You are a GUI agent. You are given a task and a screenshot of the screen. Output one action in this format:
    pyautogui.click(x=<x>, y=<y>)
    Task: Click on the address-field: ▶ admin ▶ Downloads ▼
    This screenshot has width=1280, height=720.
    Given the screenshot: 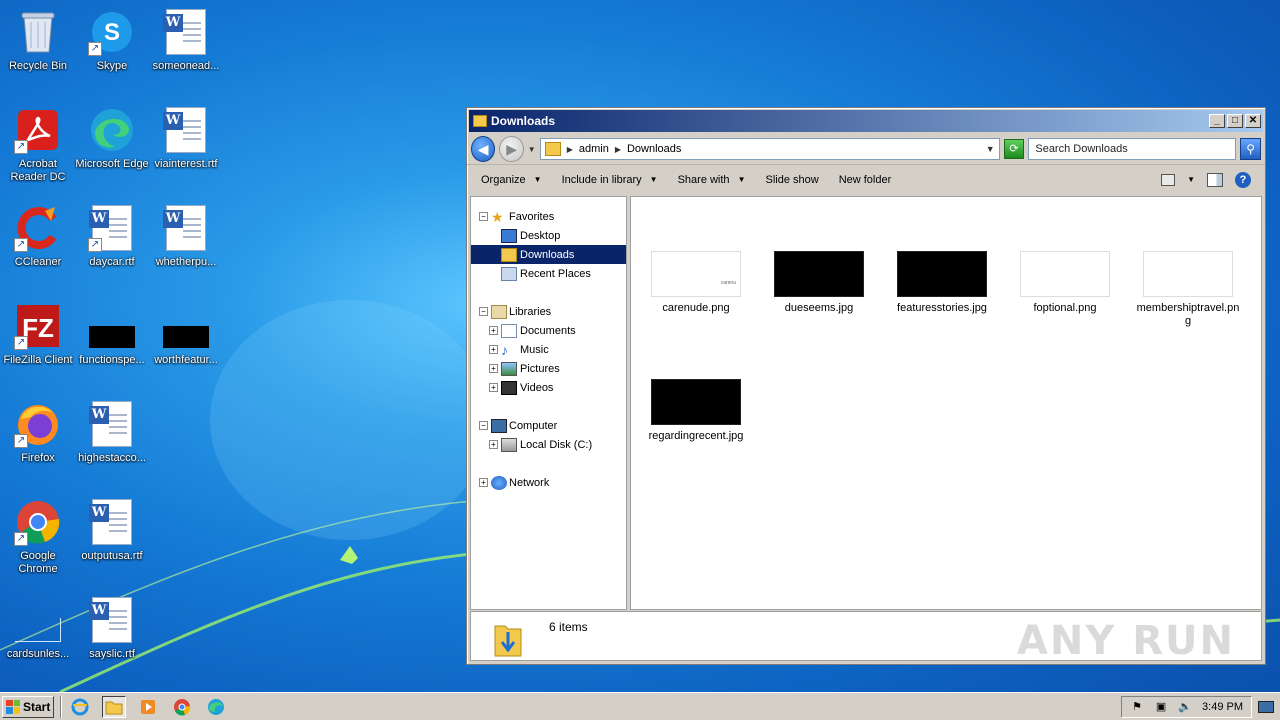 What is the action you would take?
    pyautogui.click(x=769, y=149)
    